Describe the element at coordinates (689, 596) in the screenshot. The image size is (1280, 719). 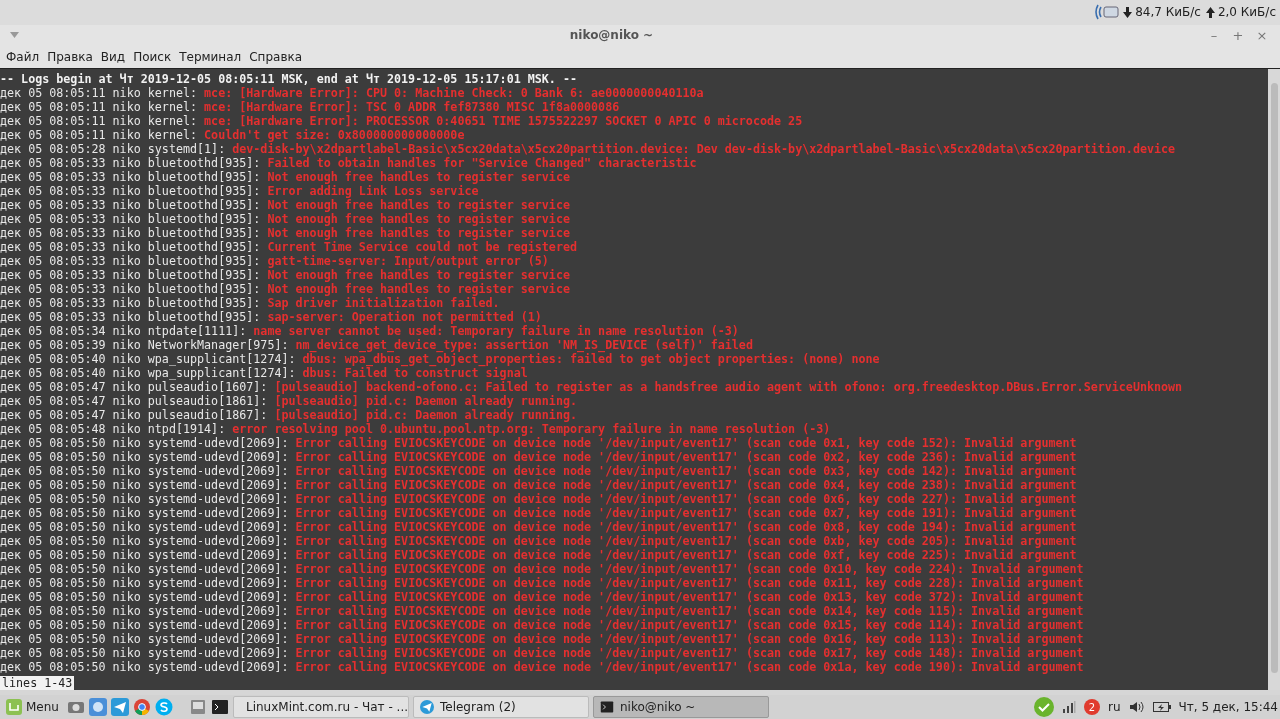
I see `log-message: Error calling EVIOCSKEYCODE on device node '/dev/input/event17' (scan code 0x13, key code 372): Invalid argument` at that location.